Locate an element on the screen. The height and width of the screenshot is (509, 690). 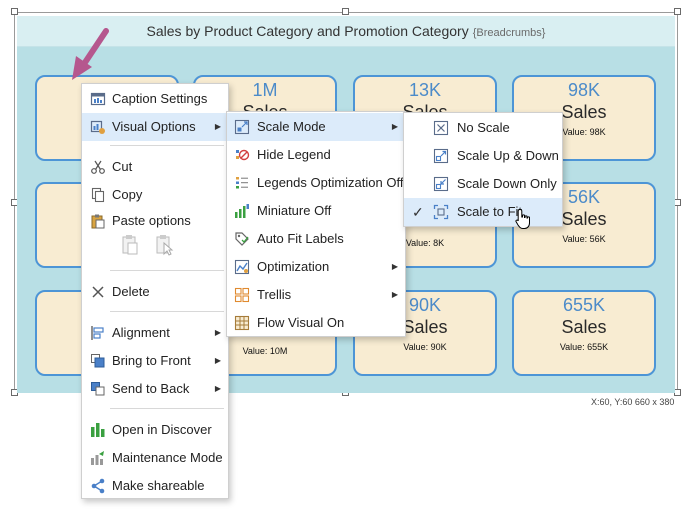
flow-visual-icon is located at coordinates (242, 323).